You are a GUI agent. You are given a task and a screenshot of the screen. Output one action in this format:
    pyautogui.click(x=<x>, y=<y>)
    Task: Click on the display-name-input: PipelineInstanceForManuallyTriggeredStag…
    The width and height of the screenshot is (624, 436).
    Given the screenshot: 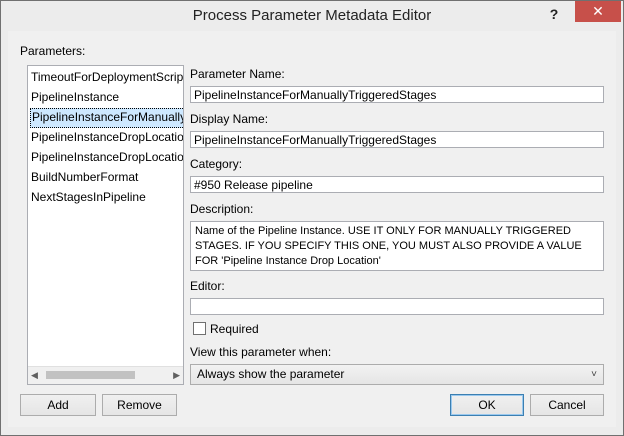 What is the action you would take?
    pyautogui.click(x=397, y=139)
    